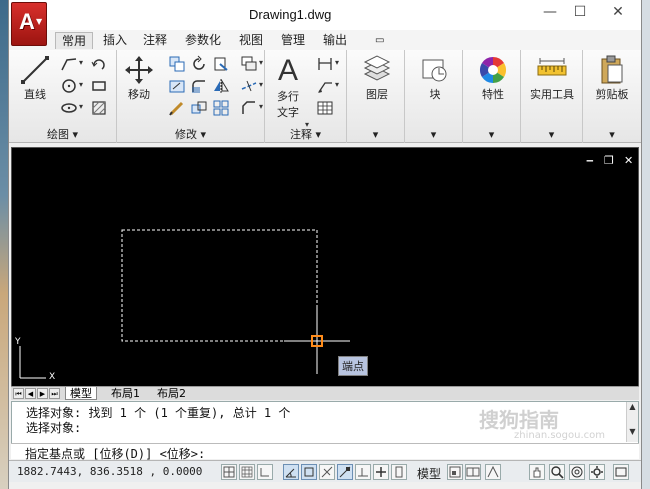 This screenshot has height=489, width=650. I want to click on block-panel: 块 ▾, so click(434, 96).